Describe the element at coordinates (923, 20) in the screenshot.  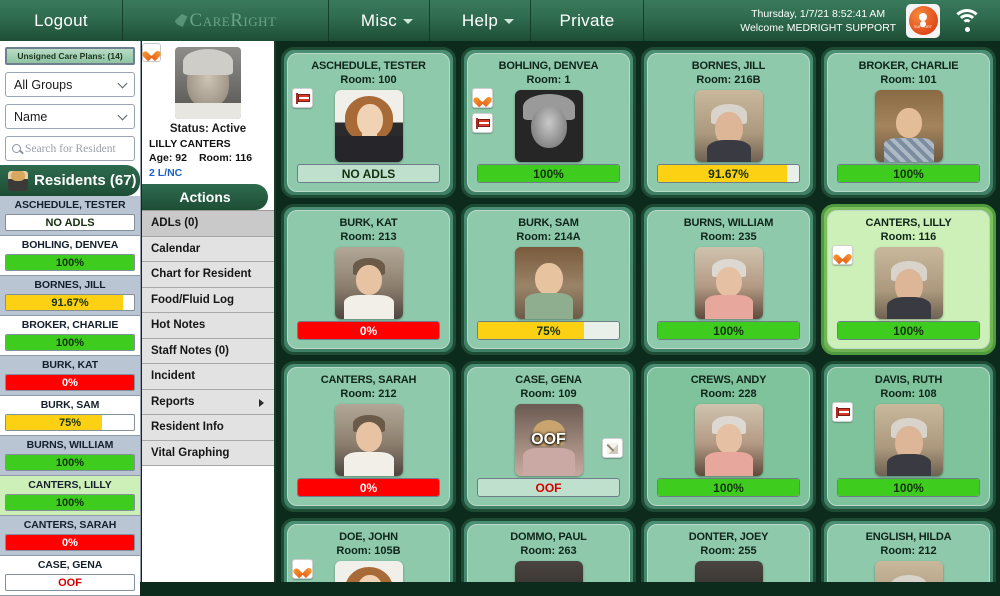
I see `support-button: SUPPORT` at that location.